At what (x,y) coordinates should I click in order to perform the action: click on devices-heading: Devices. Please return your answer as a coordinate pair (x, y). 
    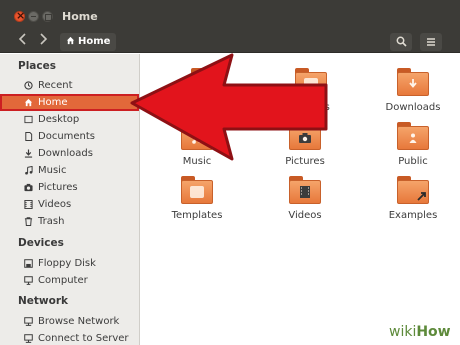
    Looking at the image, I should click on (41, 243).